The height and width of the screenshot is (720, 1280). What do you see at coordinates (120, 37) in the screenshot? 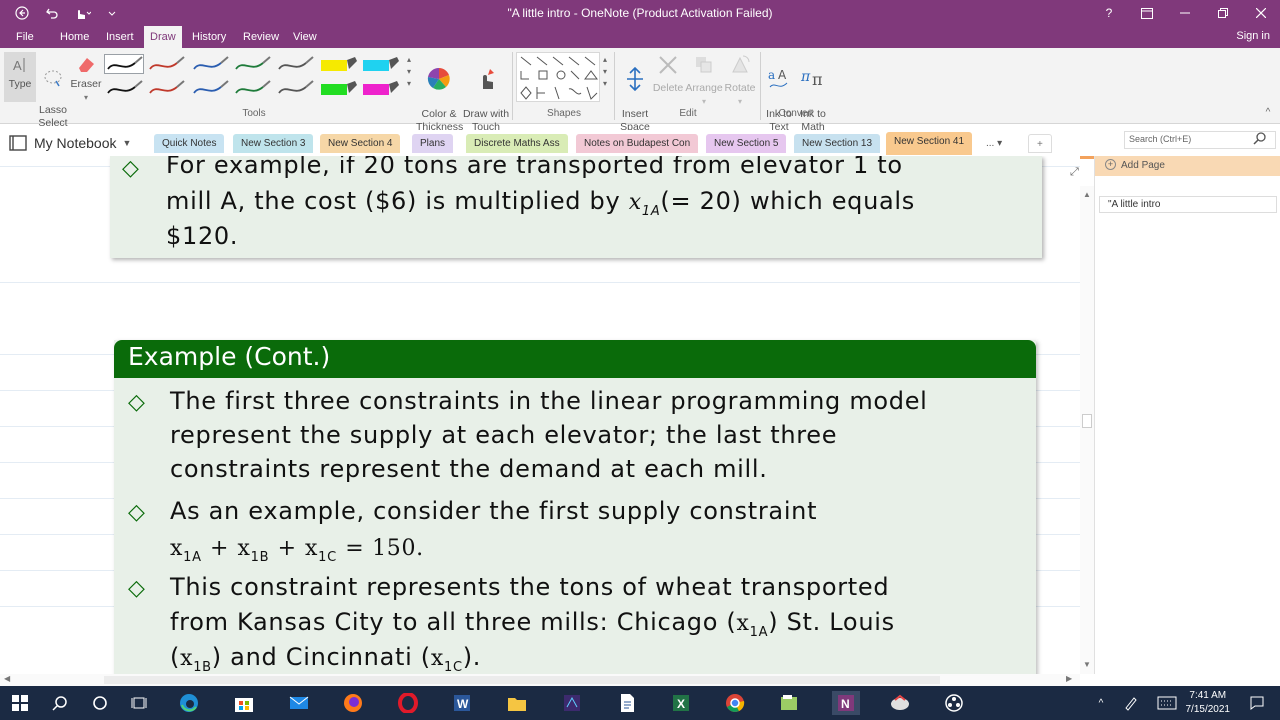
I see `tab-insert: Insert` at bounding box center [120, 37].